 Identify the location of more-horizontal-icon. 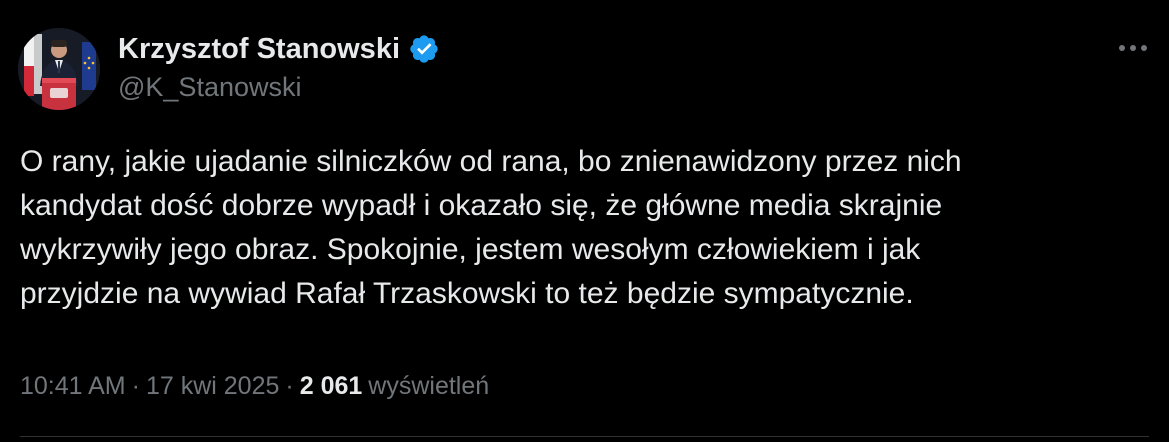
(1133, 48).